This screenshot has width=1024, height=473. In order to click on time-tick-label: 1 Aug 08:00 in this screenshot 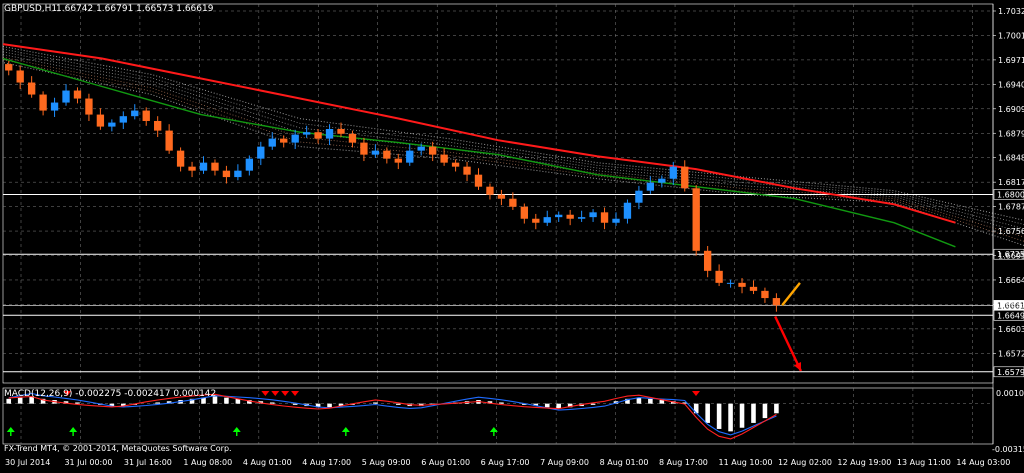, I will do `click(207, 462)`.